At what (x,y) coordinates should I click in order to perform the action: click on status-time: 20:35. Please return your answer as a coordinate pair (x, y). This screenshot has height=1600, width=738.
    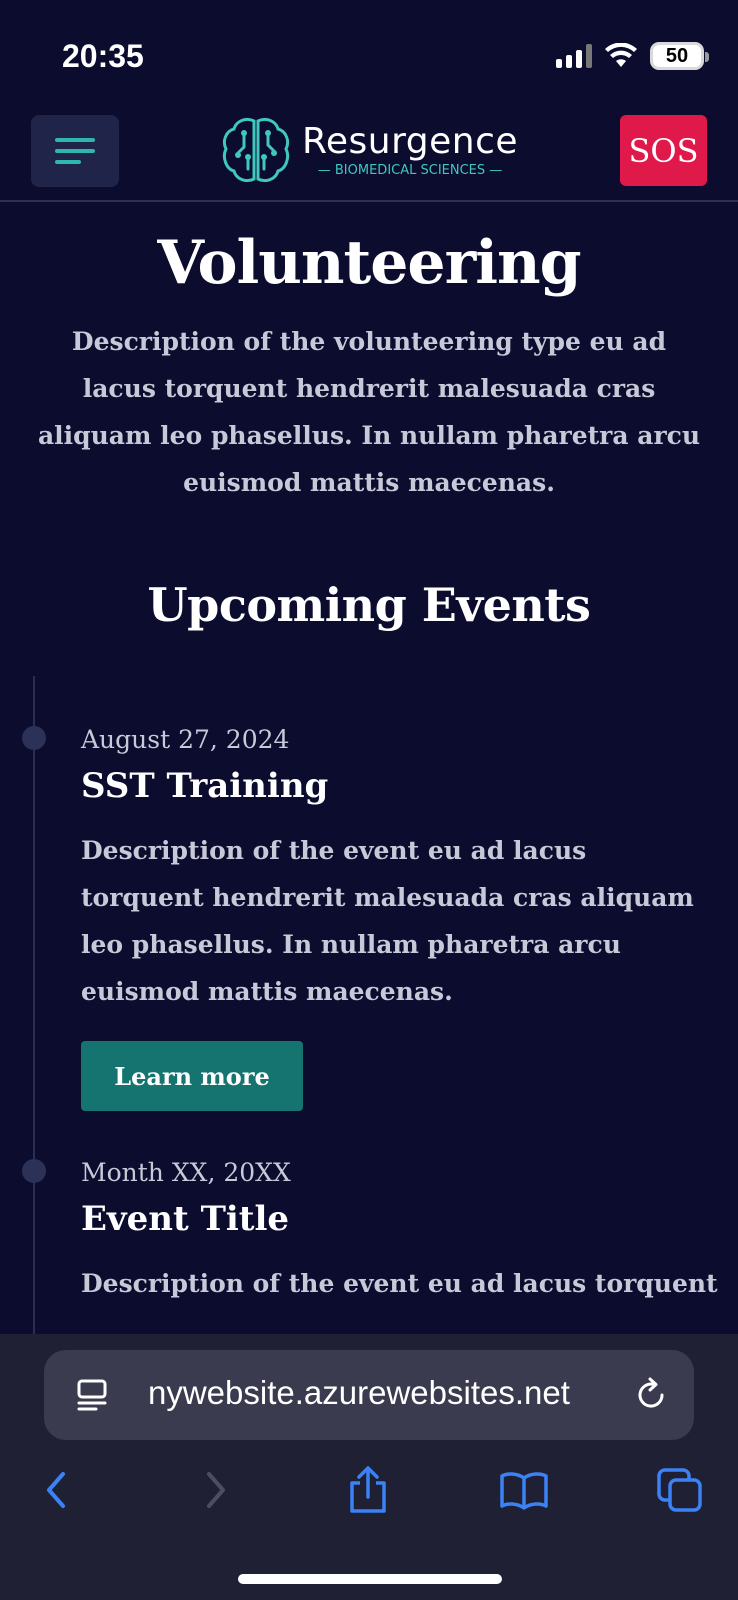
    Looking at the image, I should click on (103, 56).